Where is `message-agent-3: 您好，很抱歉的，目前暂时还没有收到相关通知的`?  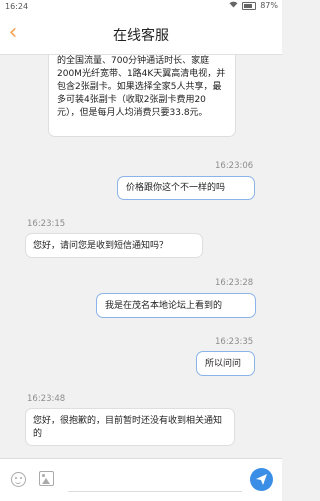 message-agent-3: 您好，很抱歉的，目前暂时还没有收到相关通知的 is located at coordinates (130, 427).